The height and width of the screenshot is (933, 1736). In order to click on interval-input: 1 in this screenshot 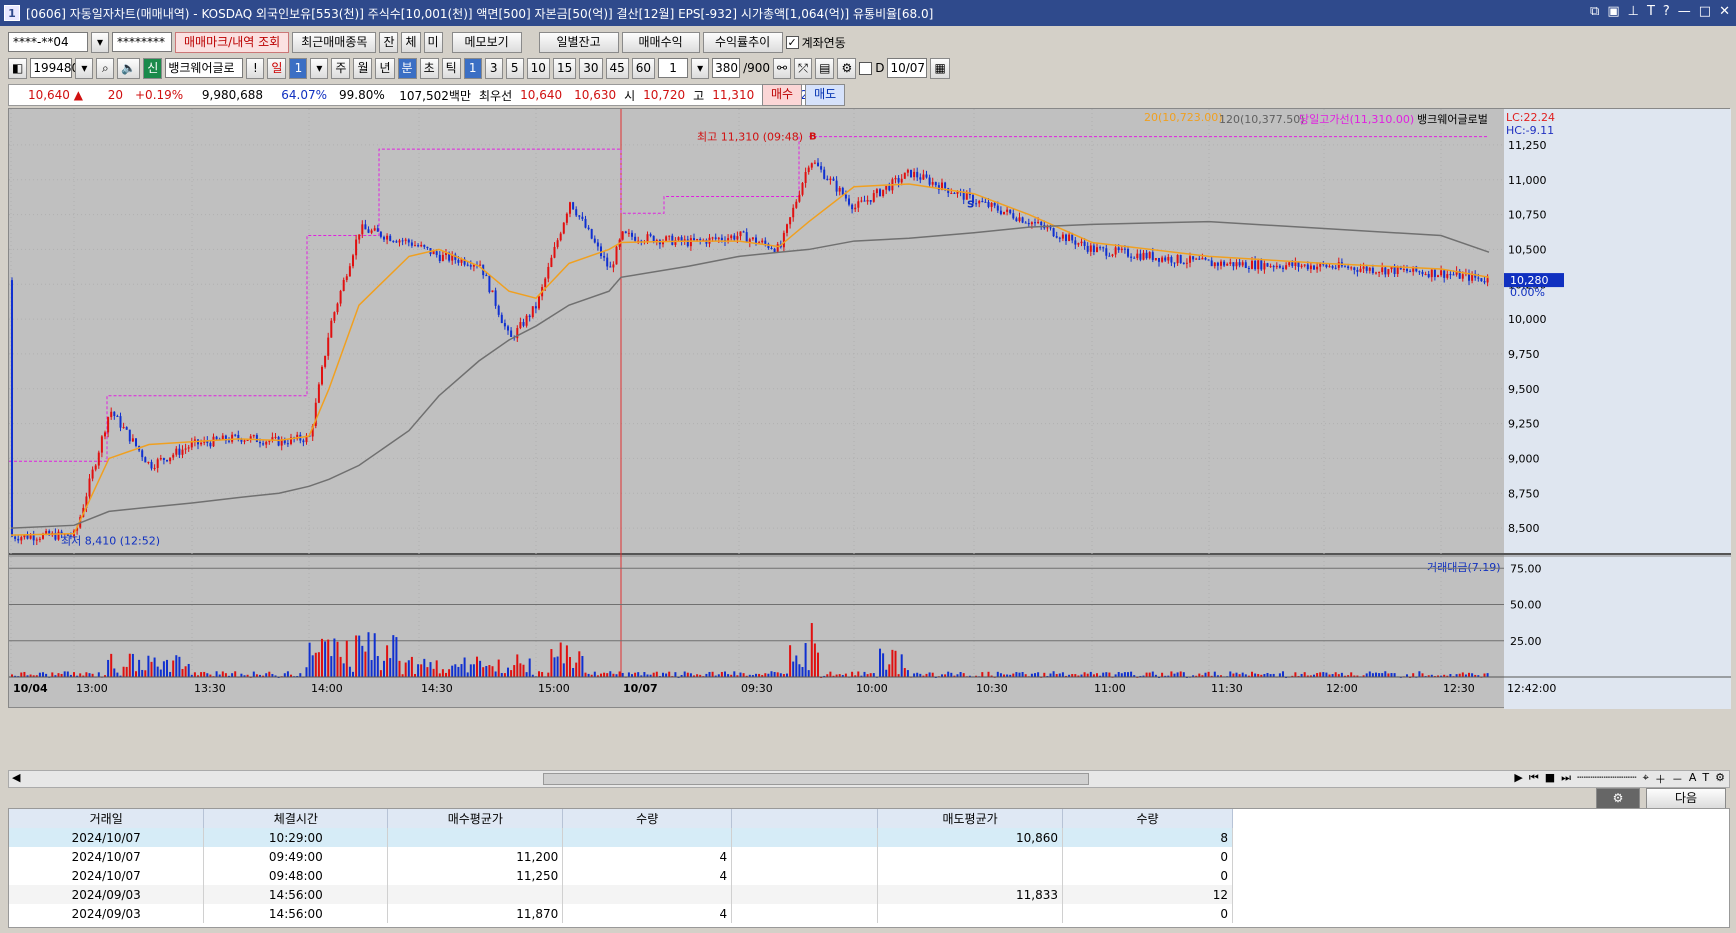, I will do `click(673, 68)`.